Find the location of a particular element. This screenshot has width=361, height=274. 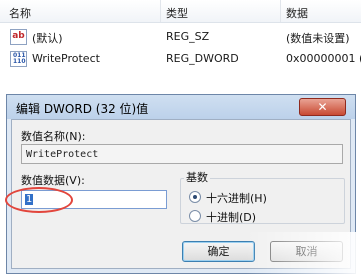

close-icon: ✕ is located at coordinates (322, 107).